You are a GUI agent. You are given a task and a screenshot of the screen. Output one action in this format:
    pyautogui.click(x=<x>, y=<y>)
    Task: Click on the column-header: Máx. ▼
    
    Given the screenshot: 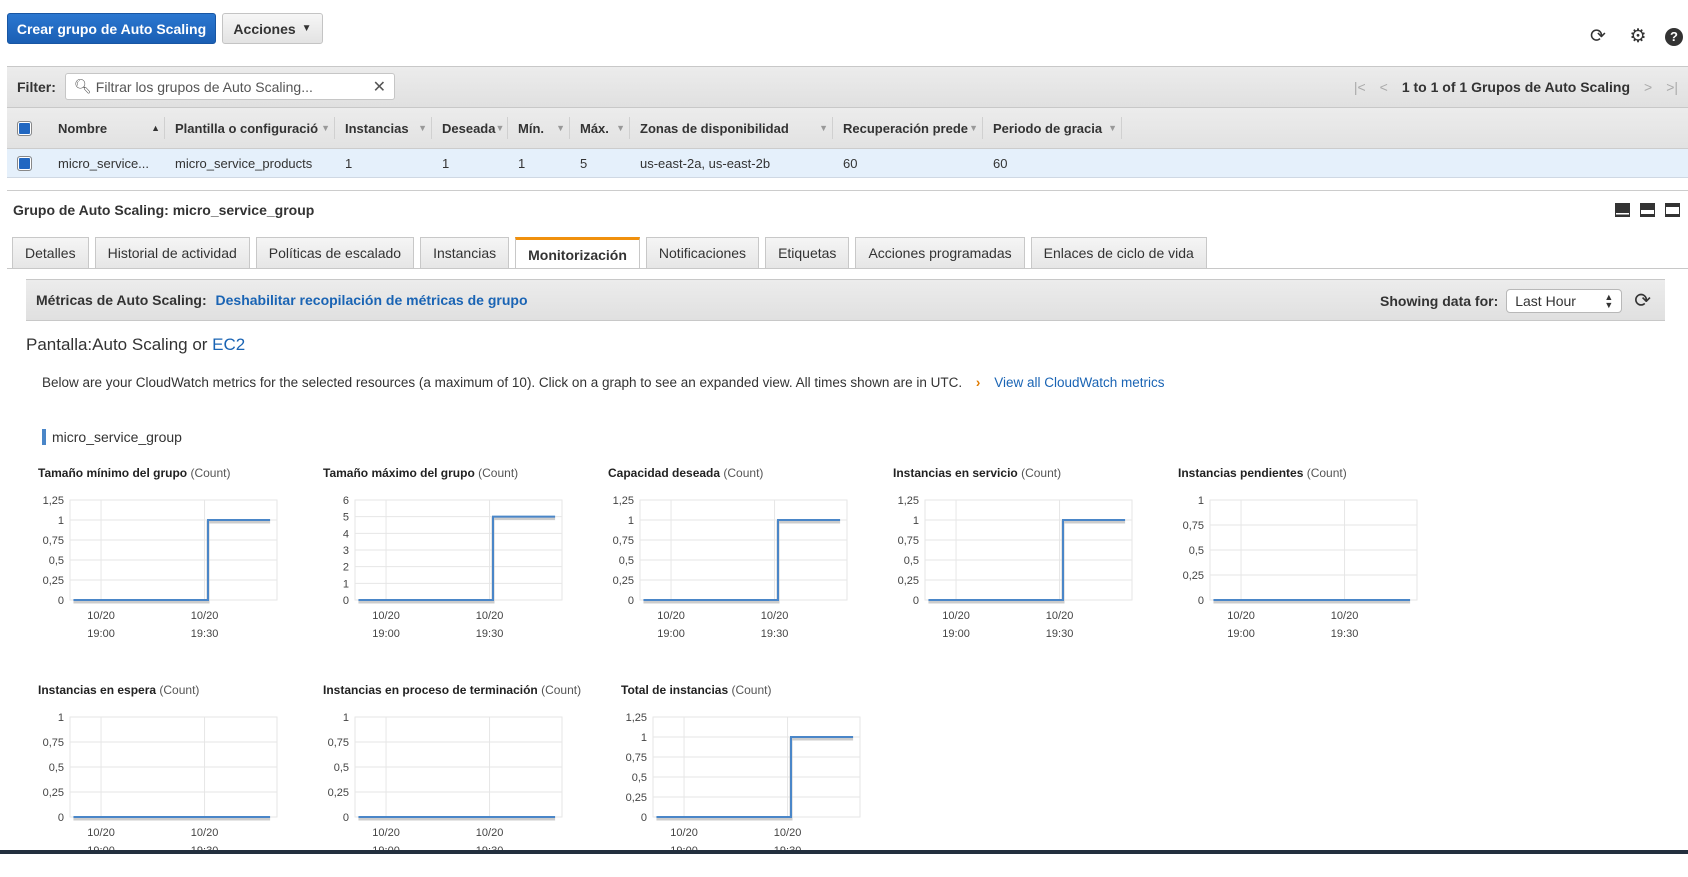 What is the action you would take?
    pyautogui.click(x=600, y=128)
    